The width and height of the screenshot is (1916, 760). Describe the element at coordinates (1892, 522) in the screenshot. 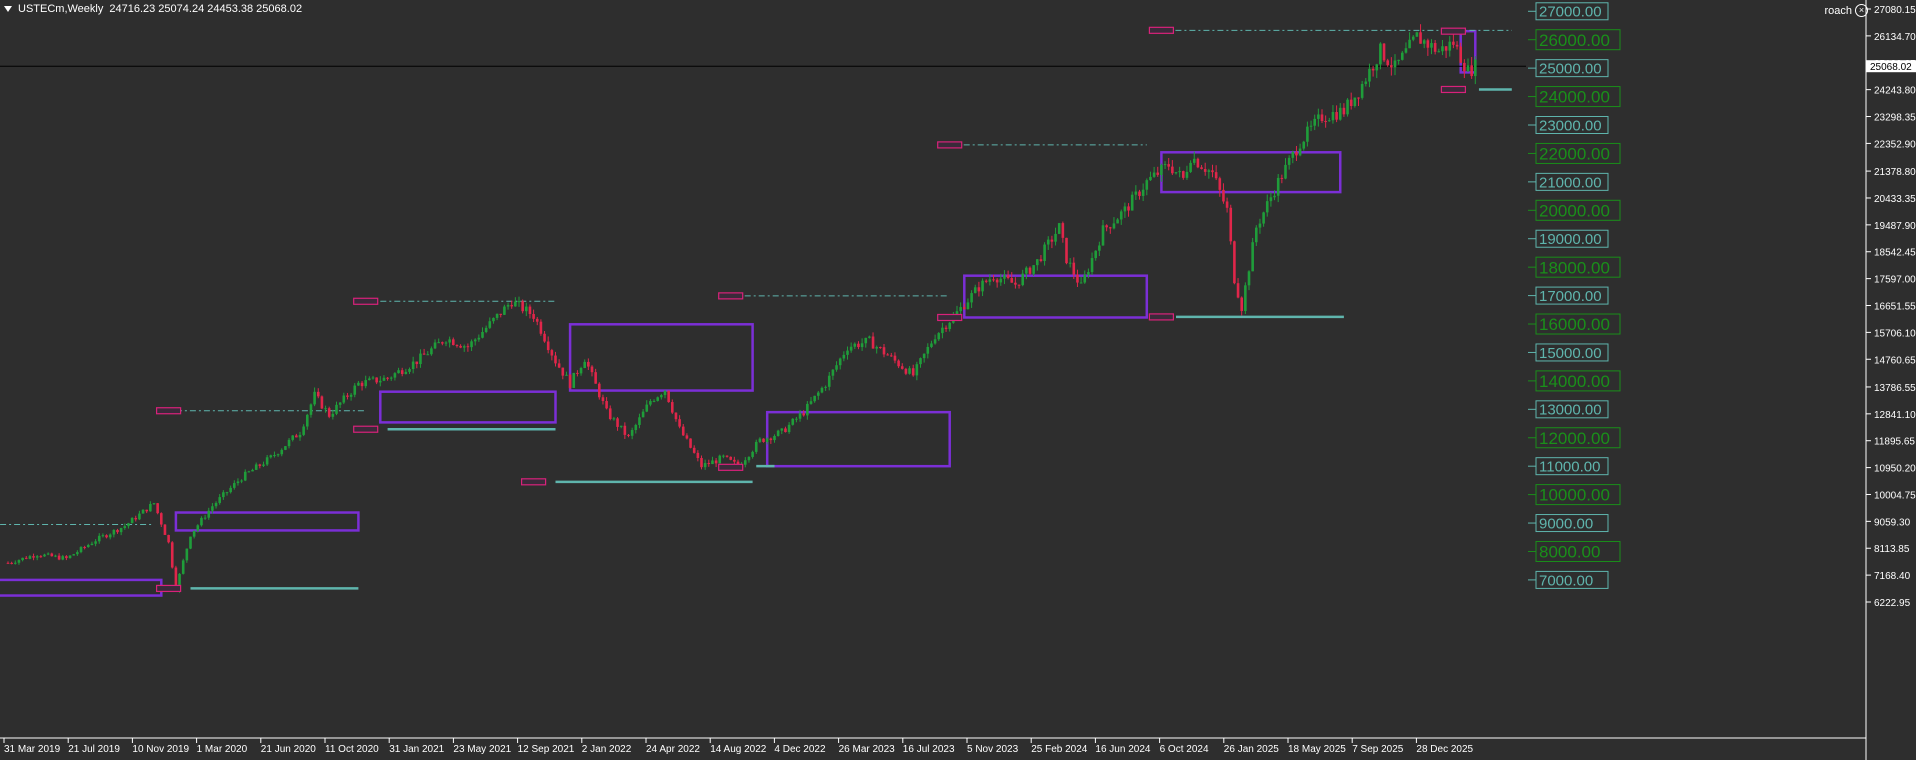

I see `price-axis-label: 9059.30` at that location.